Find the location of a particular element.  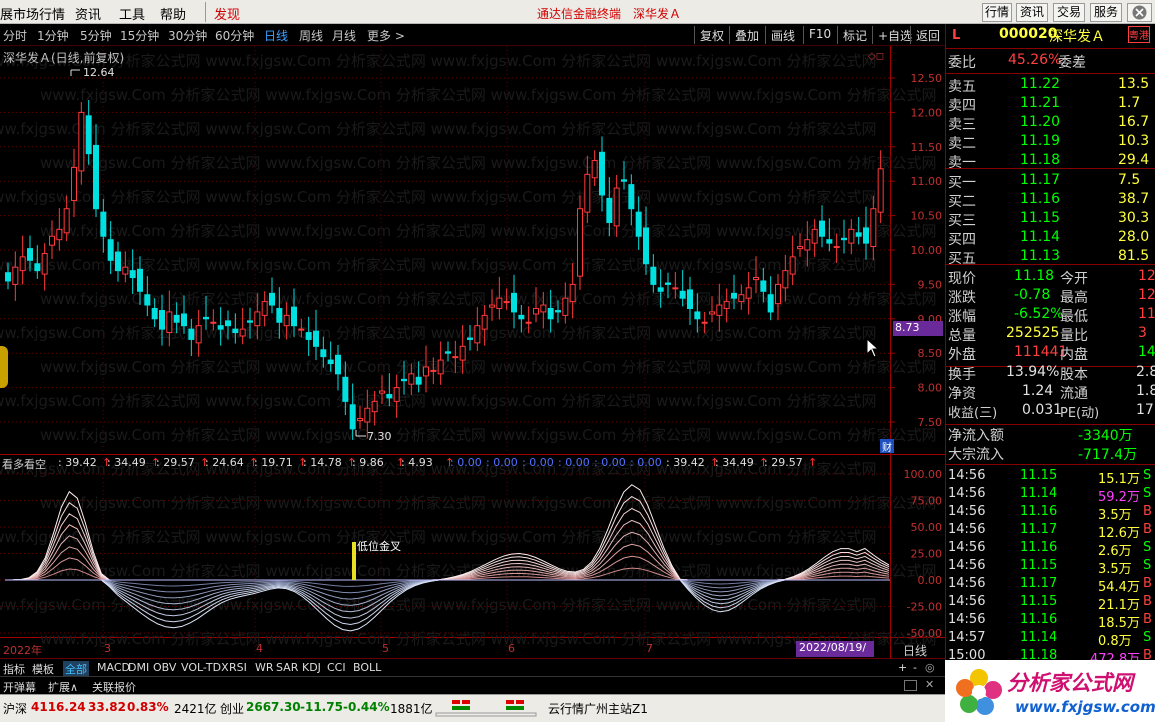

cy-label: 创业 is located at coordinates (232, 708).